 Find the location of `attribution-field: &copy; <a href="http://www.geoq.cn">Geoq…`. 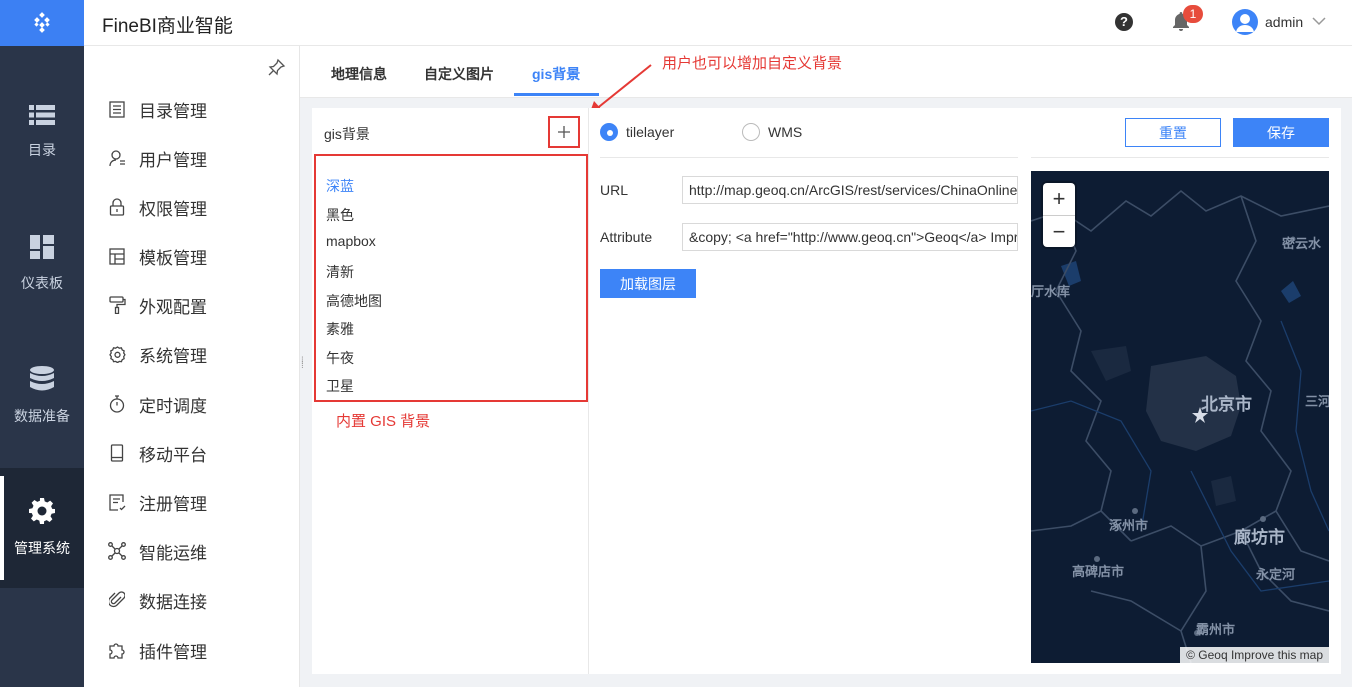

attribution-field: &copy; <a href="http://www.geoq.cn">Geoq… is located at coordinates (850, 237).